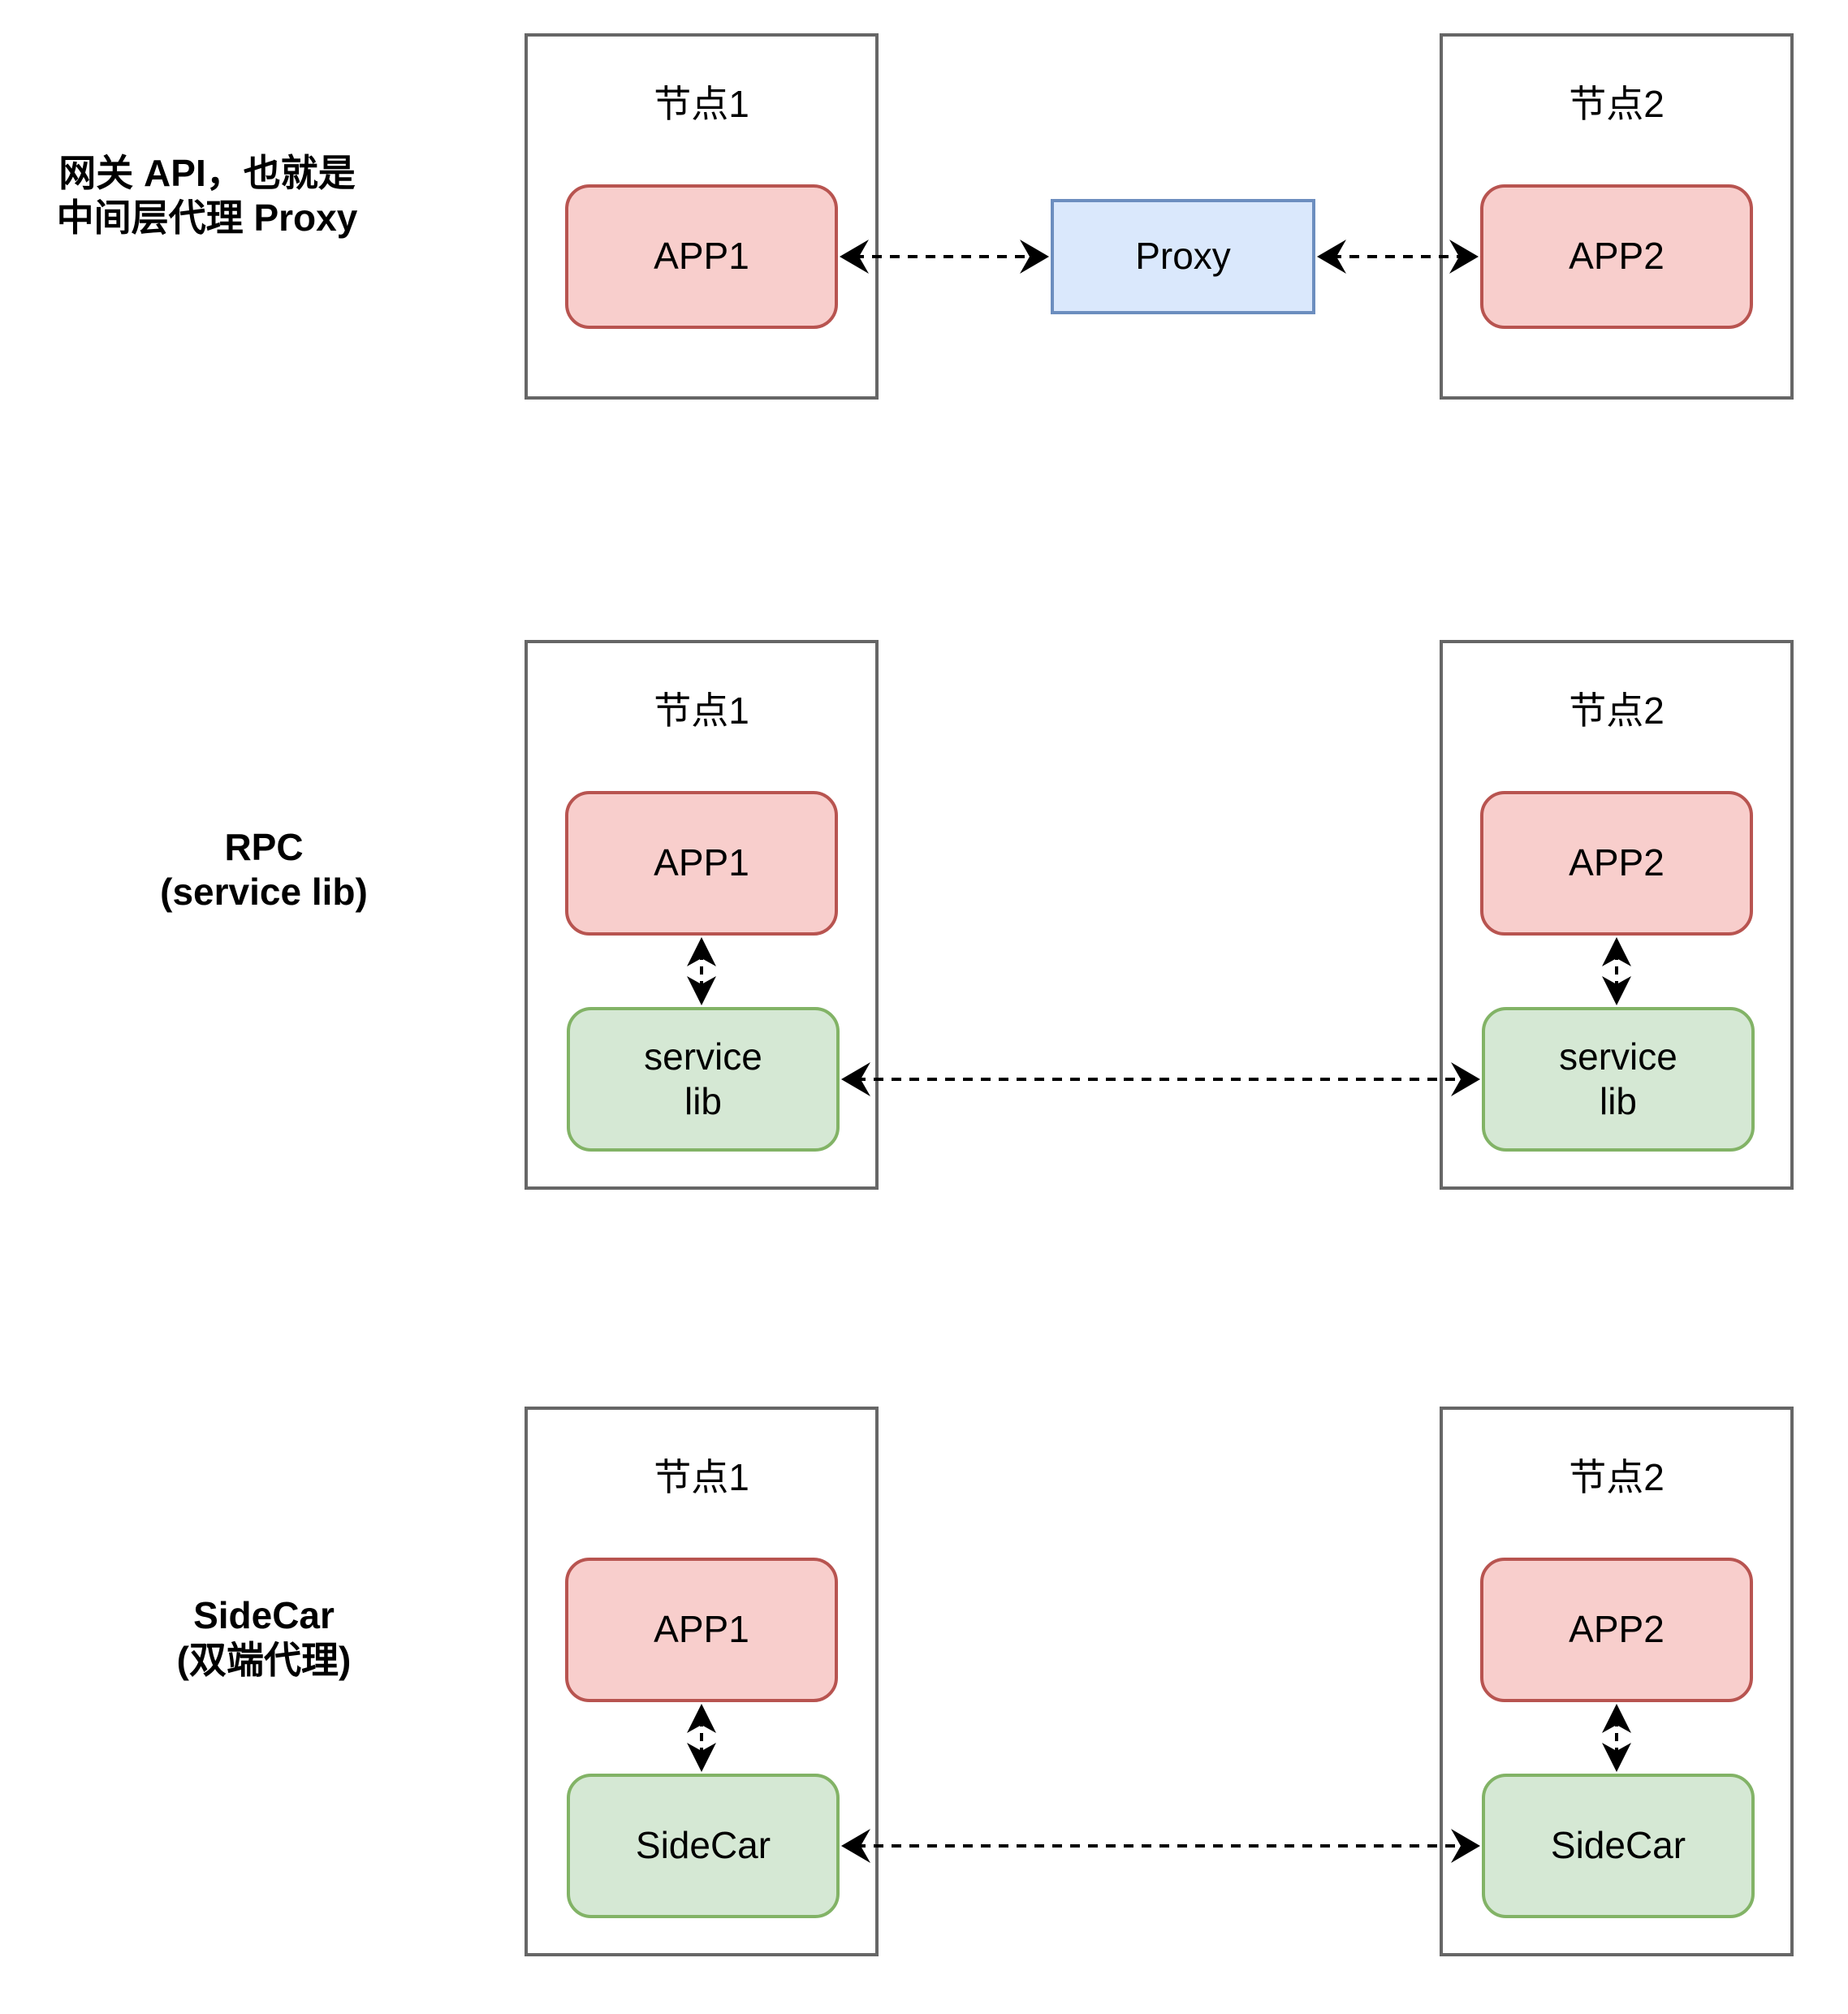  What do you see at coordinates (1618, 1056) in the screenshot?
I see `service-lib-2-line1: service` at bounding box center [1618, 1056].